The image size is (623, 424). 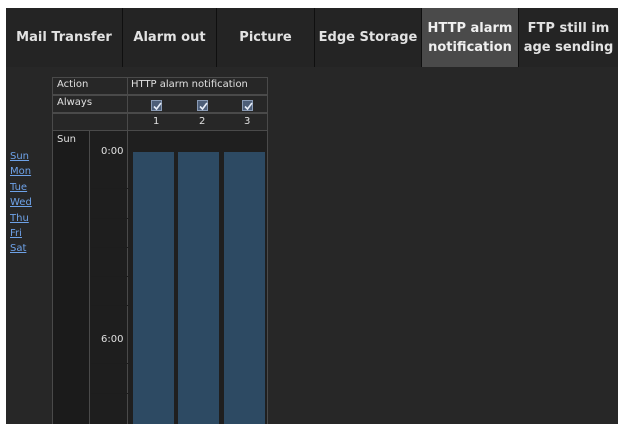 I want to click on tab-picture: Picture, so click(x=266, y=37).